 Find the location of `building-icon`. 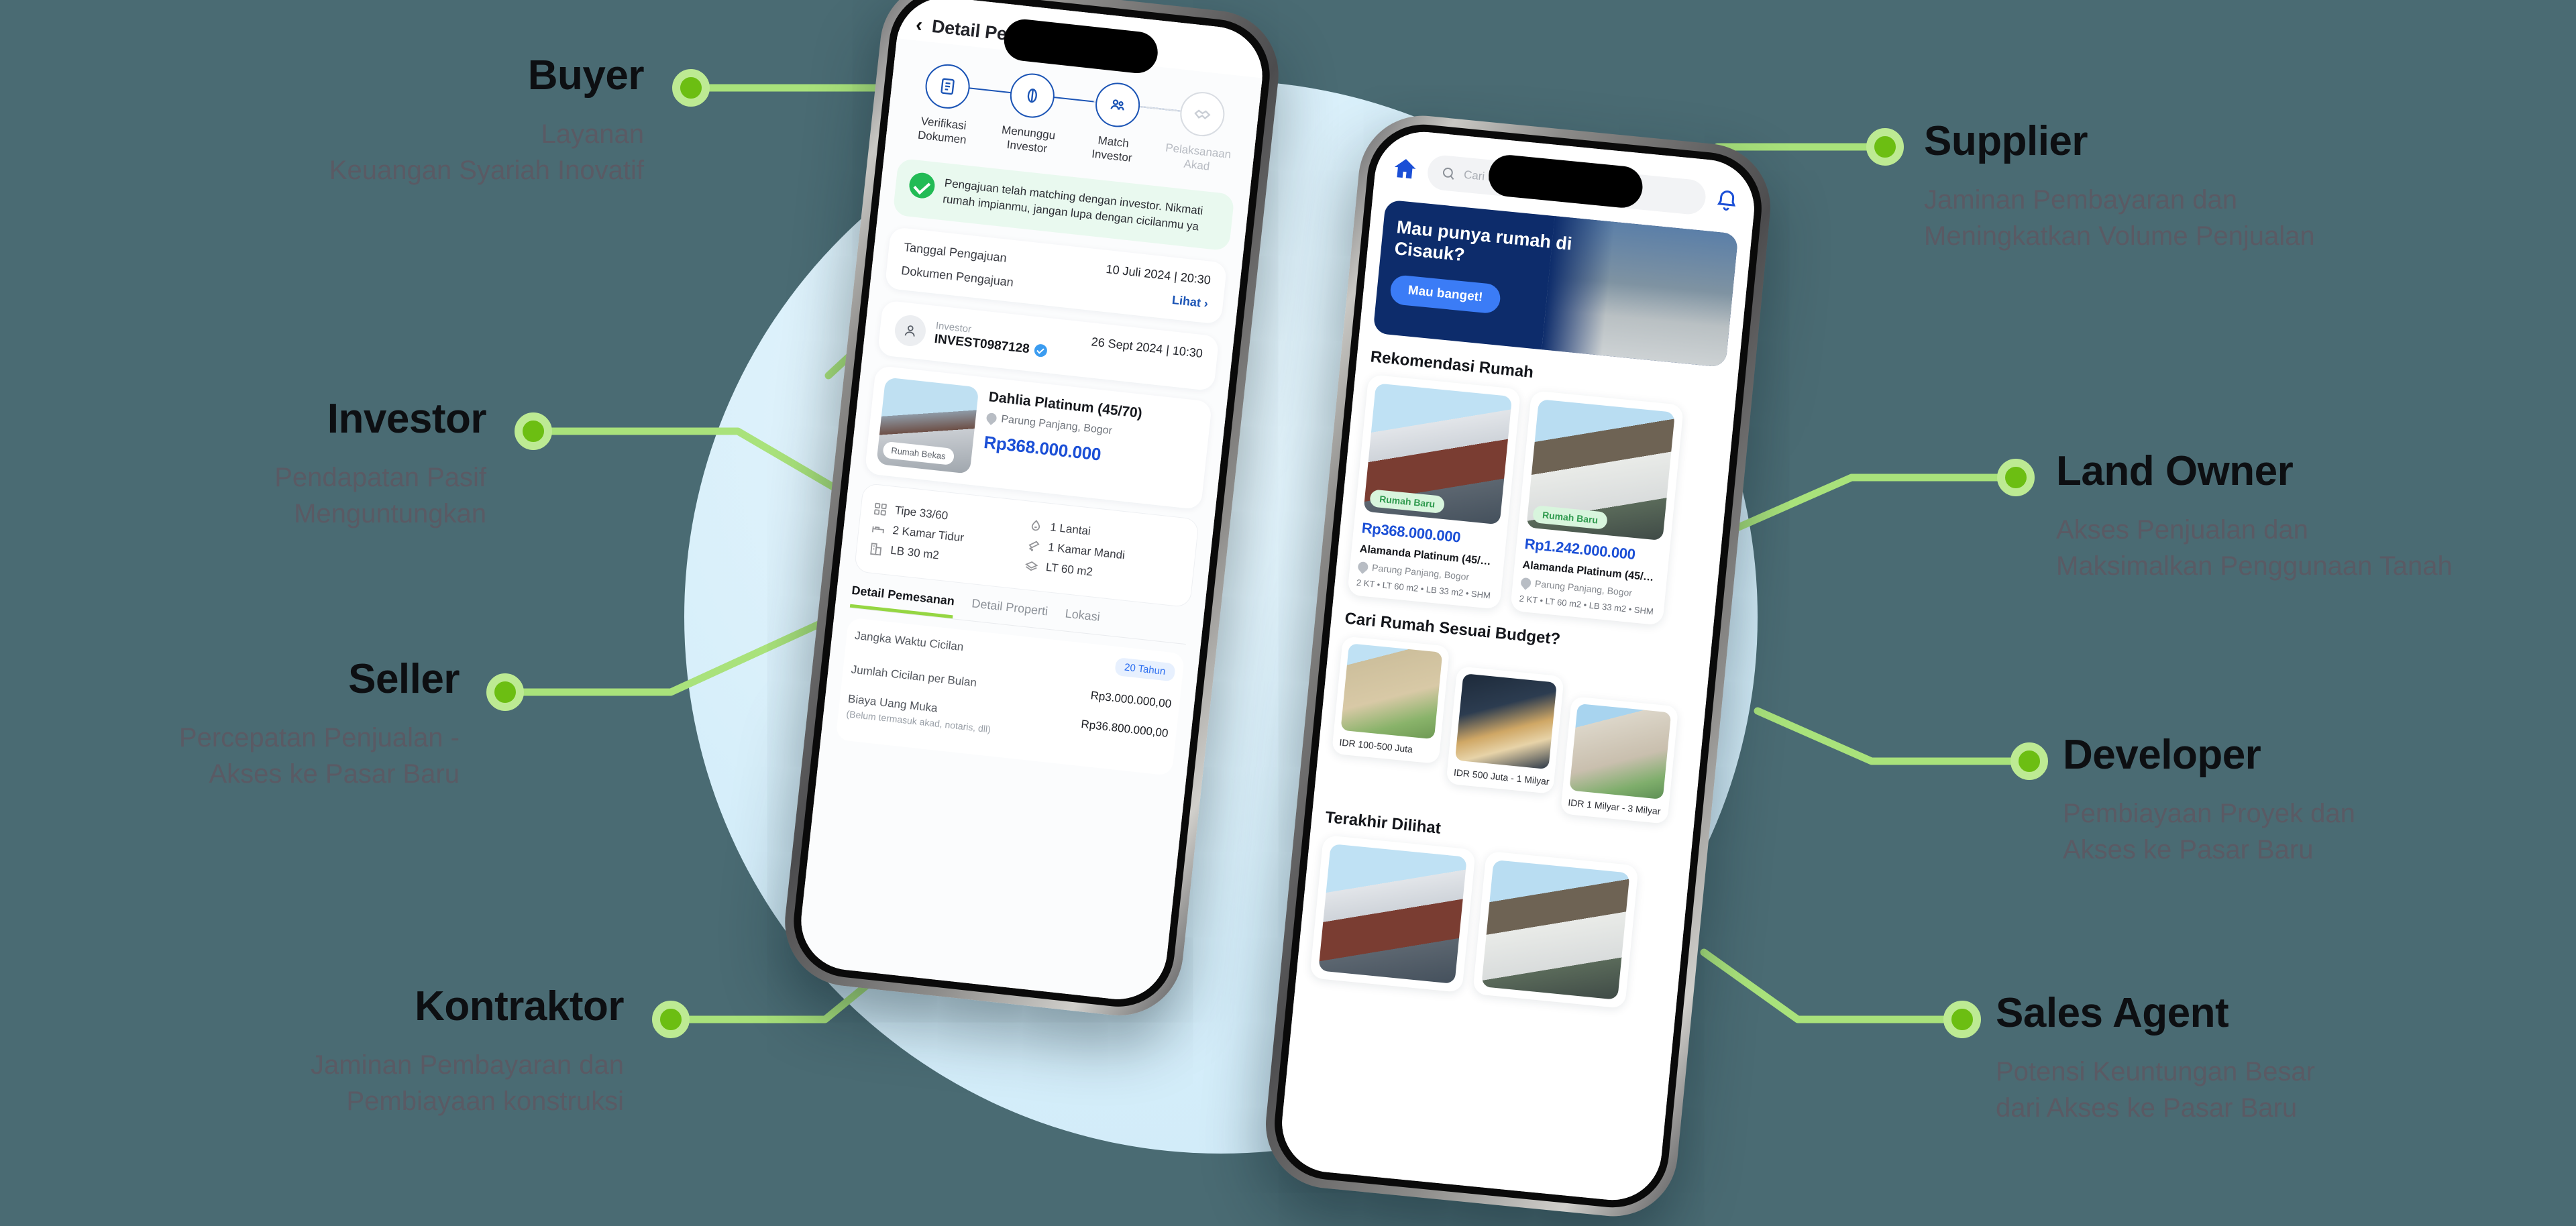

building-icon is located at coordinates (876, 549).